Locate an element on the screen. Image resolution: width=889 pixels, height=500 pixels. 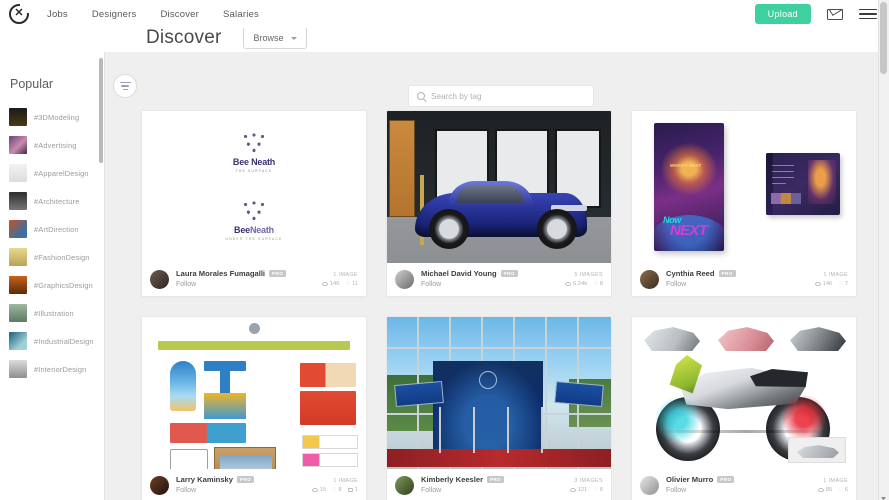
sidebar-tag-item: #IndustrialDesign is located at coordinates (52, 341).